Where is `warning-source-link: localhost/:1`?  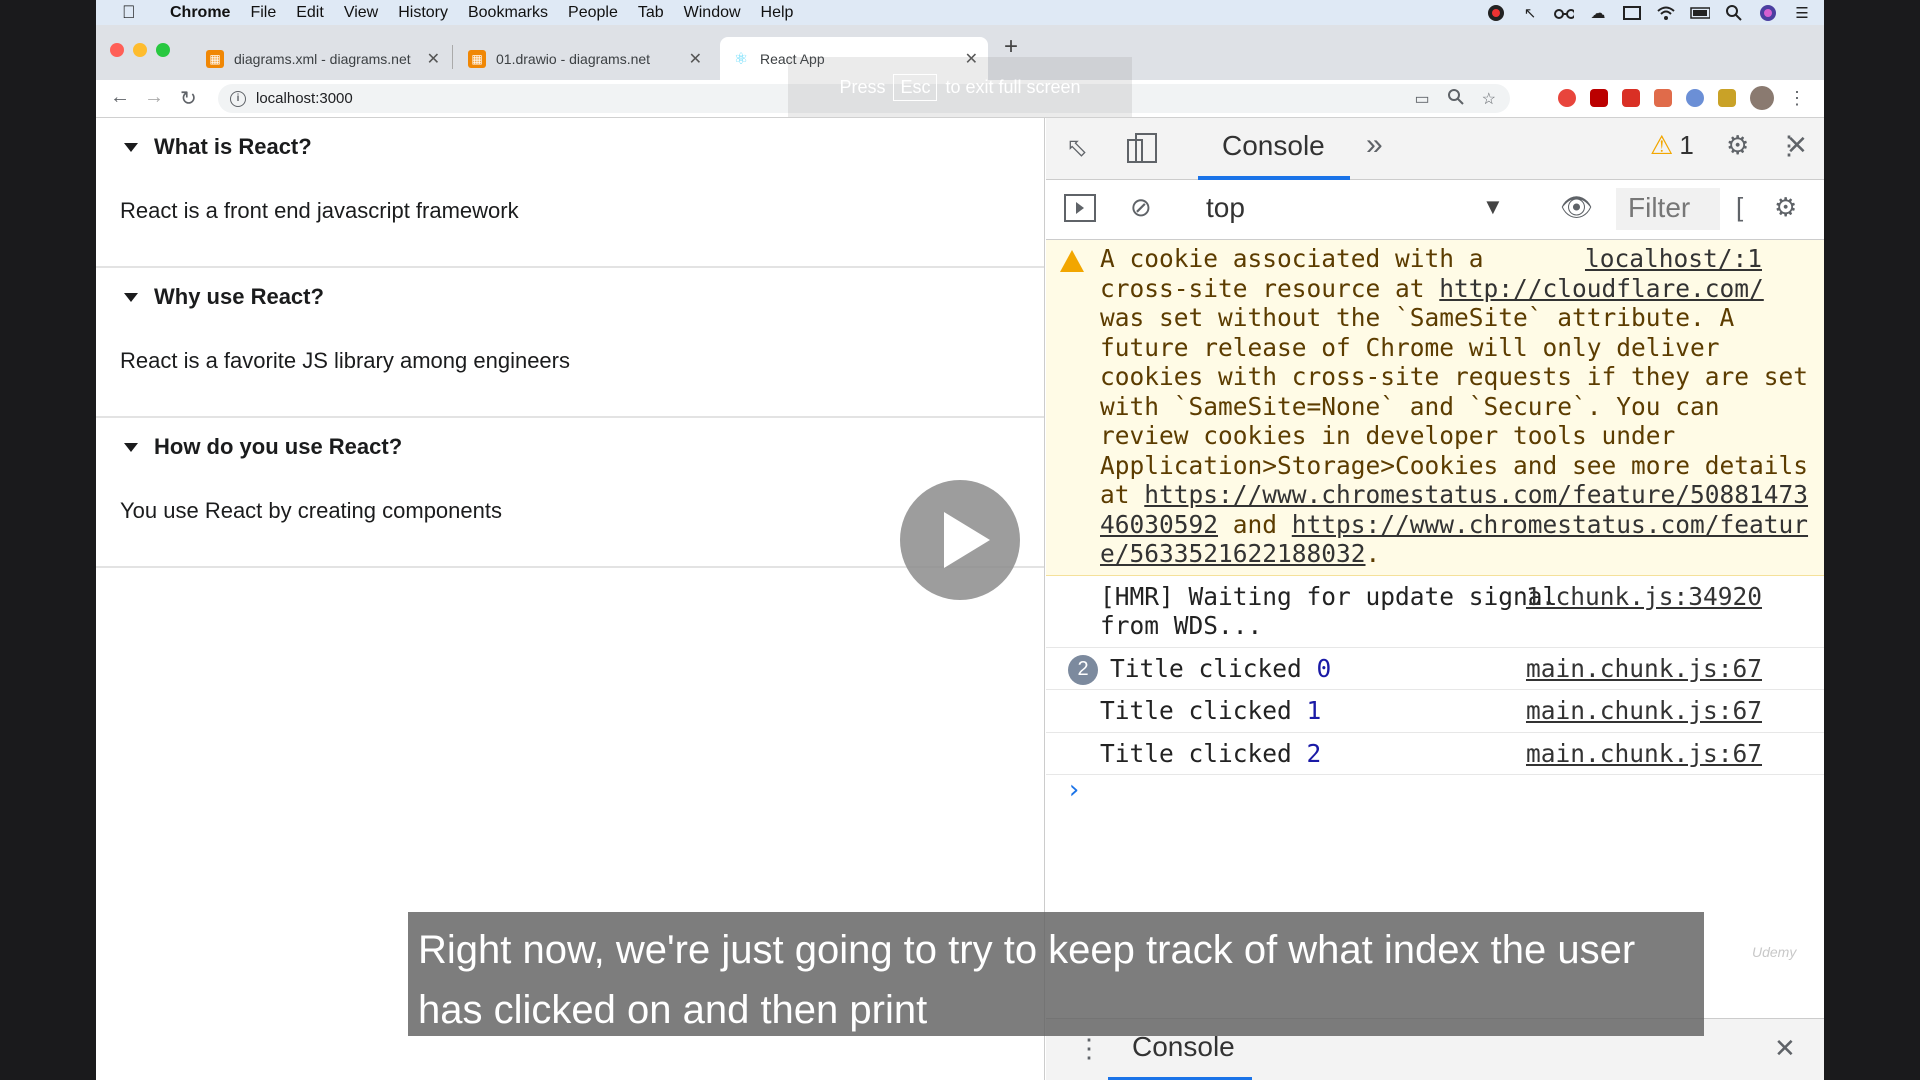
warning-source-link: localhost/:1 is located at coordinates (1673, 259).